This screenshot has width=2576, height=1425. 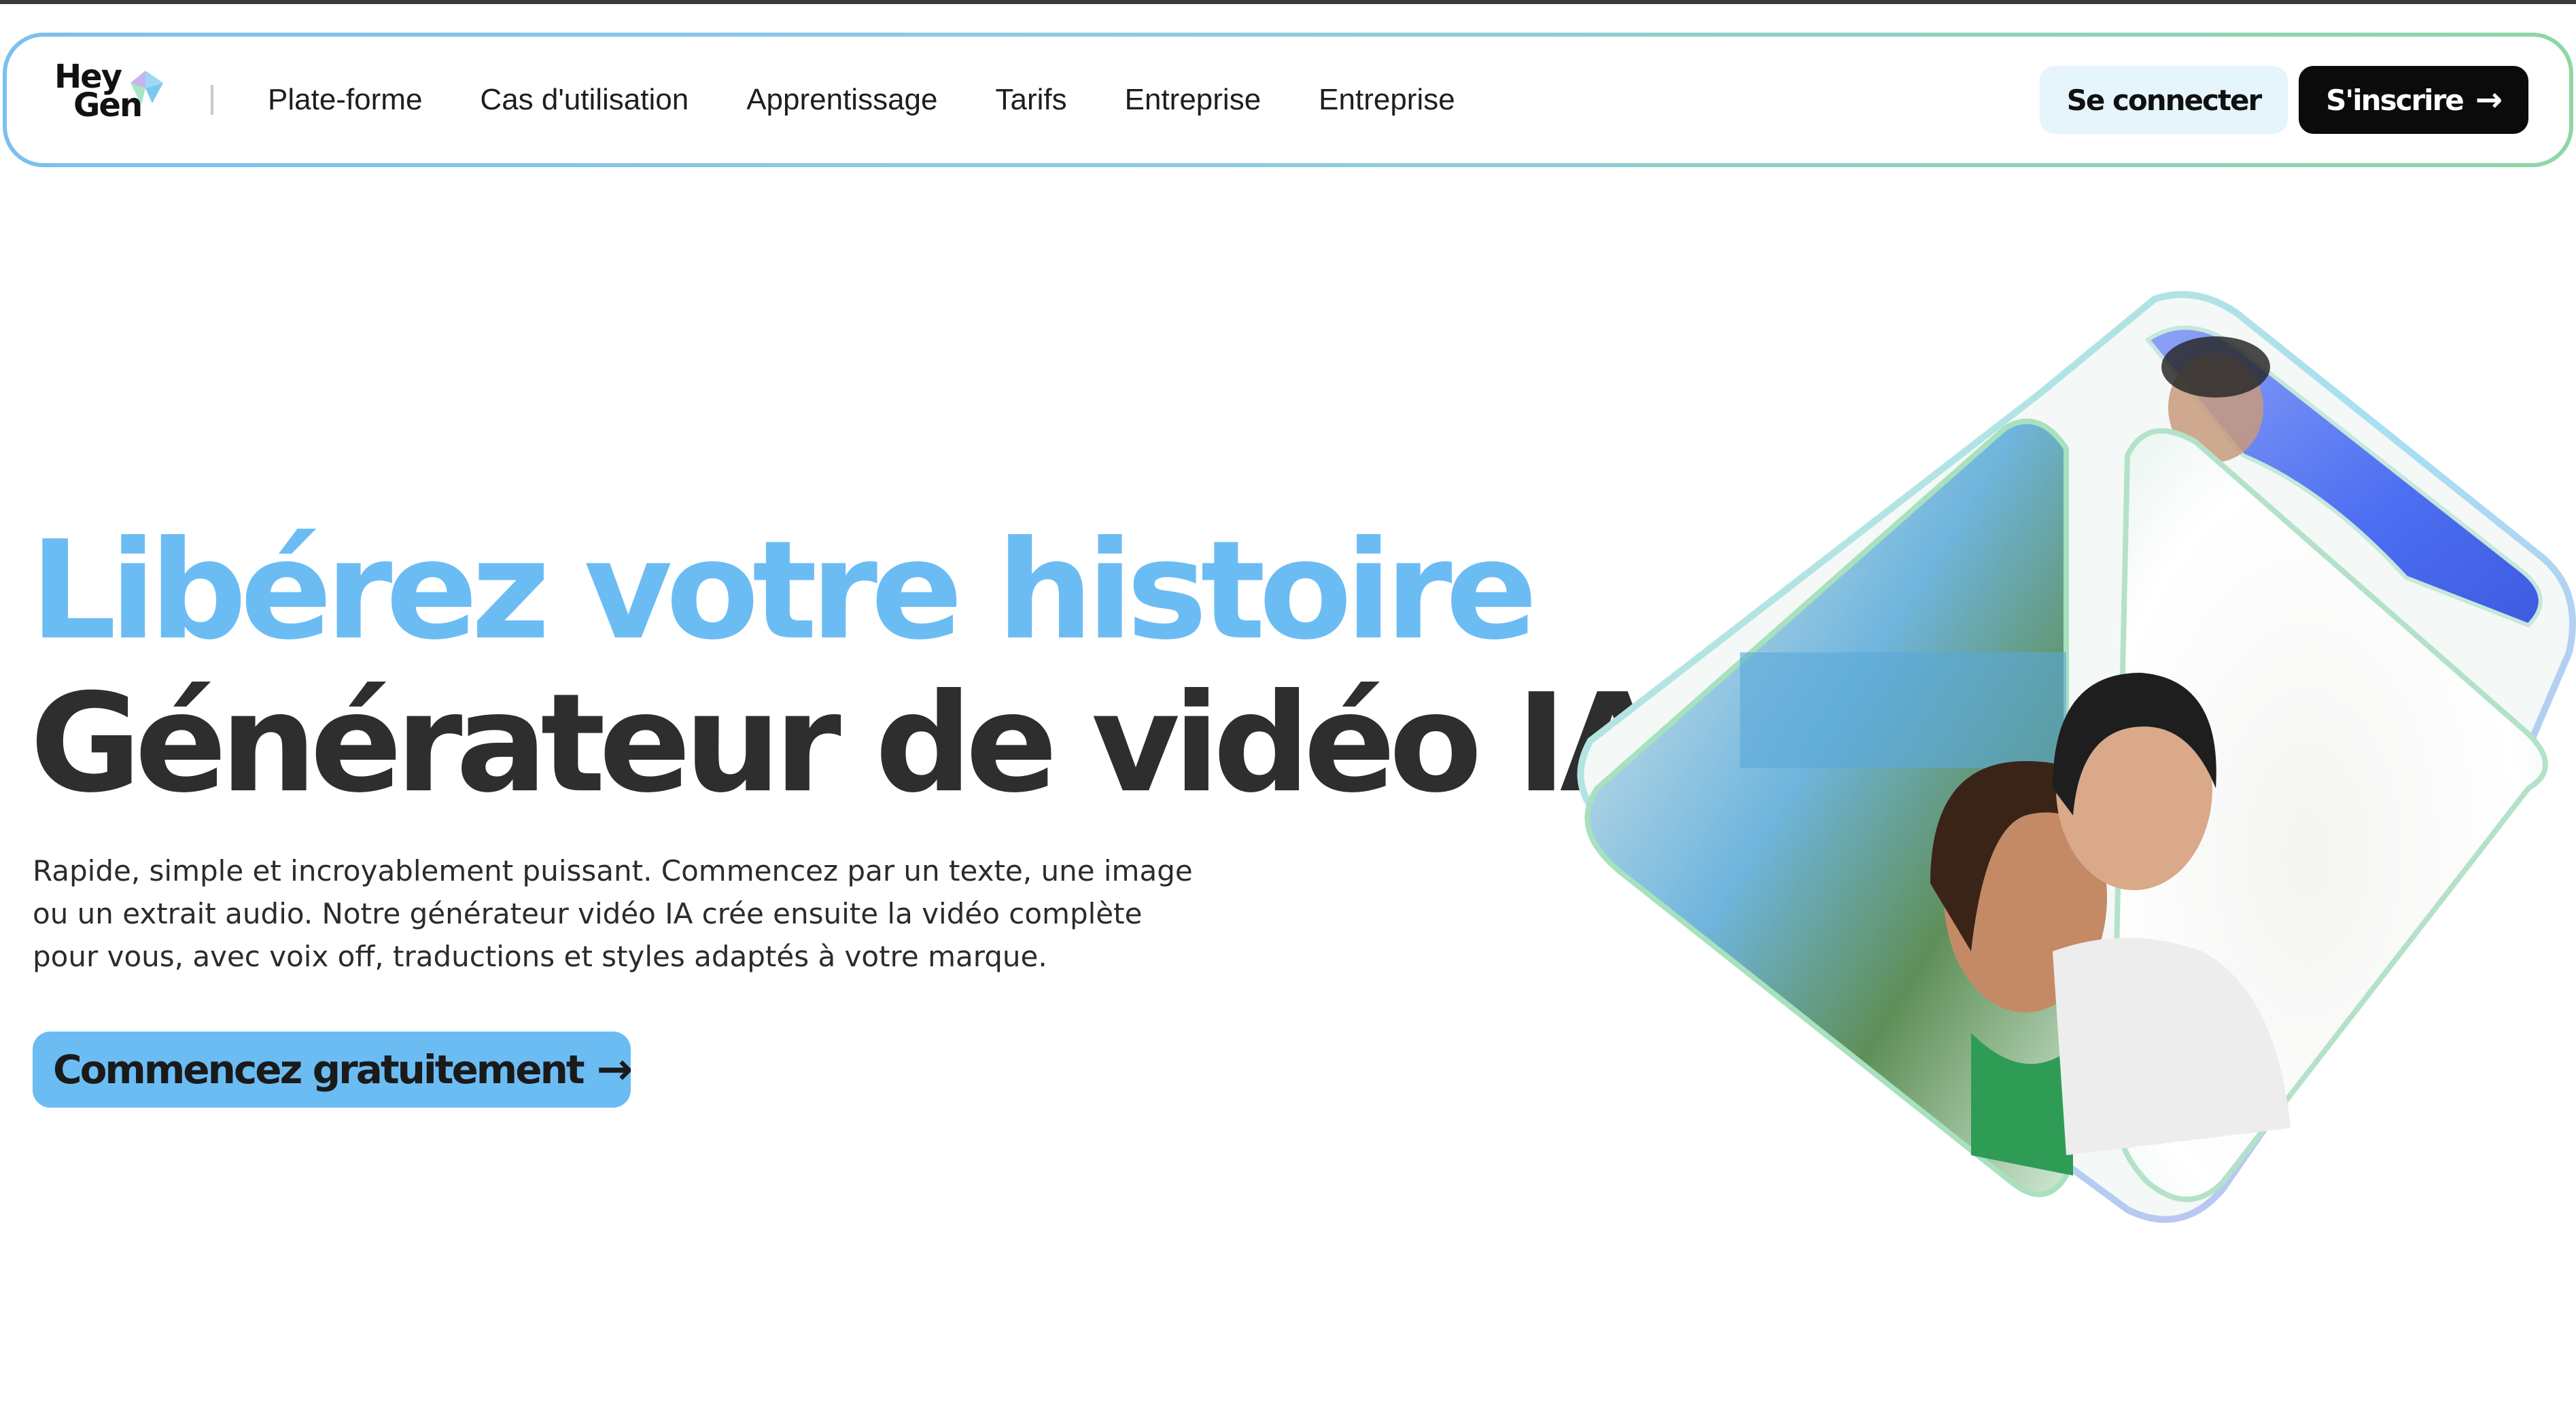 I want to click on nav-link-pricing: Tarifs, so click(x=1031, y=100).